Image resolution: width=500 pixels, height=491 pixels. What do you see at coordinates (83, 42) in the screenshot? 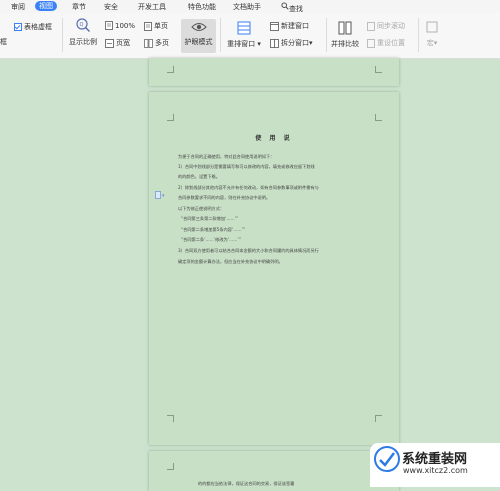
I see `zoom-label: 显示比例` at bounding box center [83, 42].